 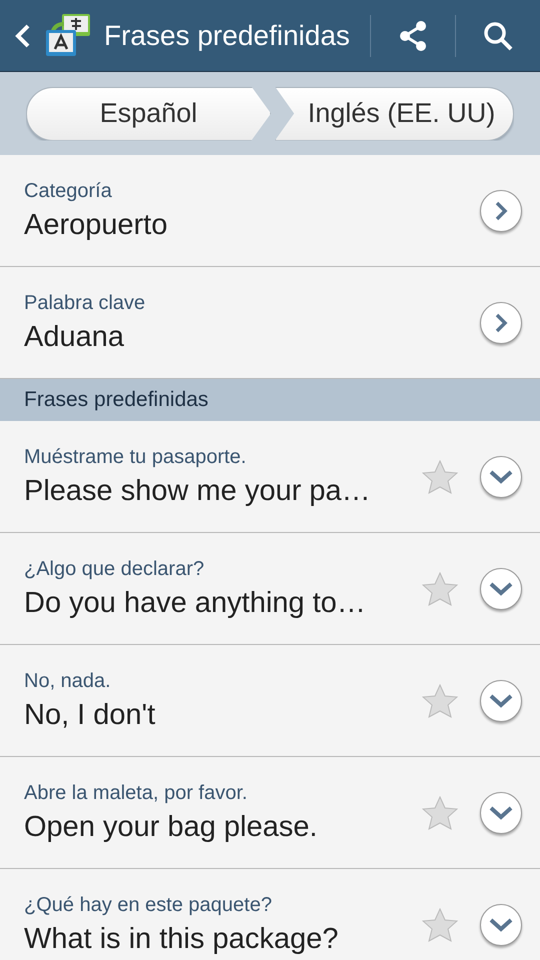 I want to click on field-label: Categoría, so click(x=68, y=191).